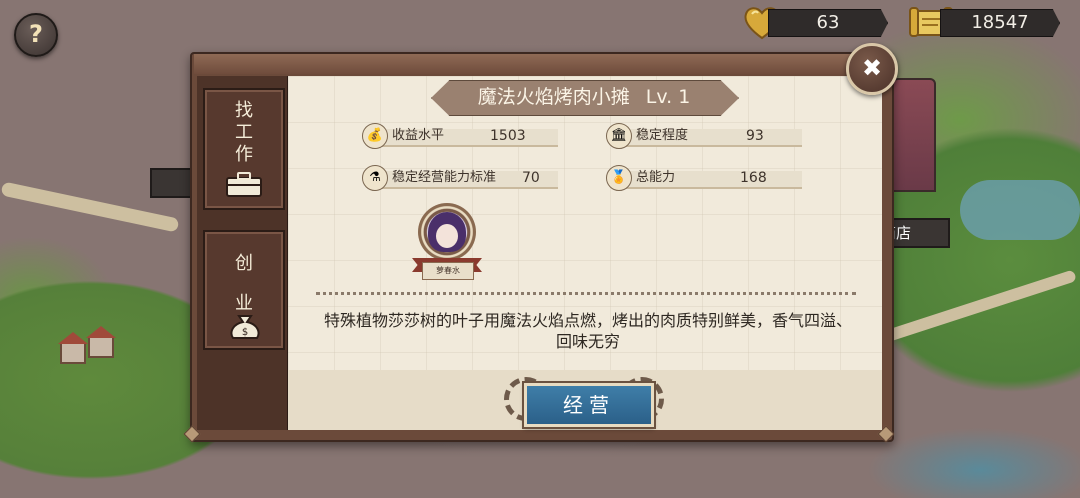  What do you see at coordinates (589, 405) in the screenshot?
I see `manage-button: 经营` at bounding box center [589, 405].